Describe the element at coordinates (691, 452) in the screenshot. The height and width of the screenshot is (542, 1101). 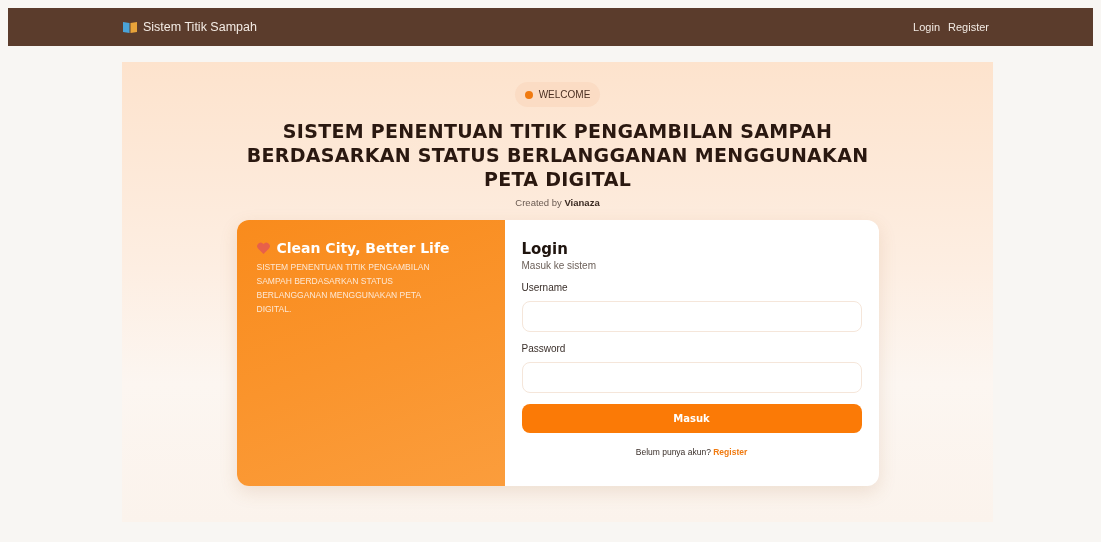
I see `register-prompt: Belum punya akun? Register` at that location.